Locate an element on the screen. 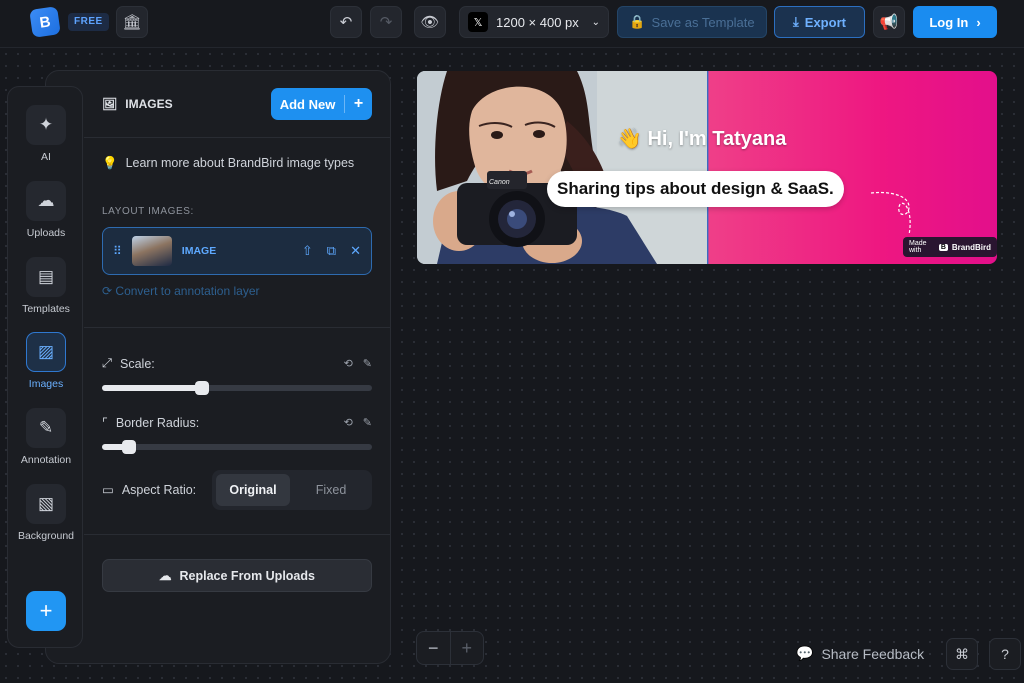  help-button: ? is located at coordinates (1005, 654).